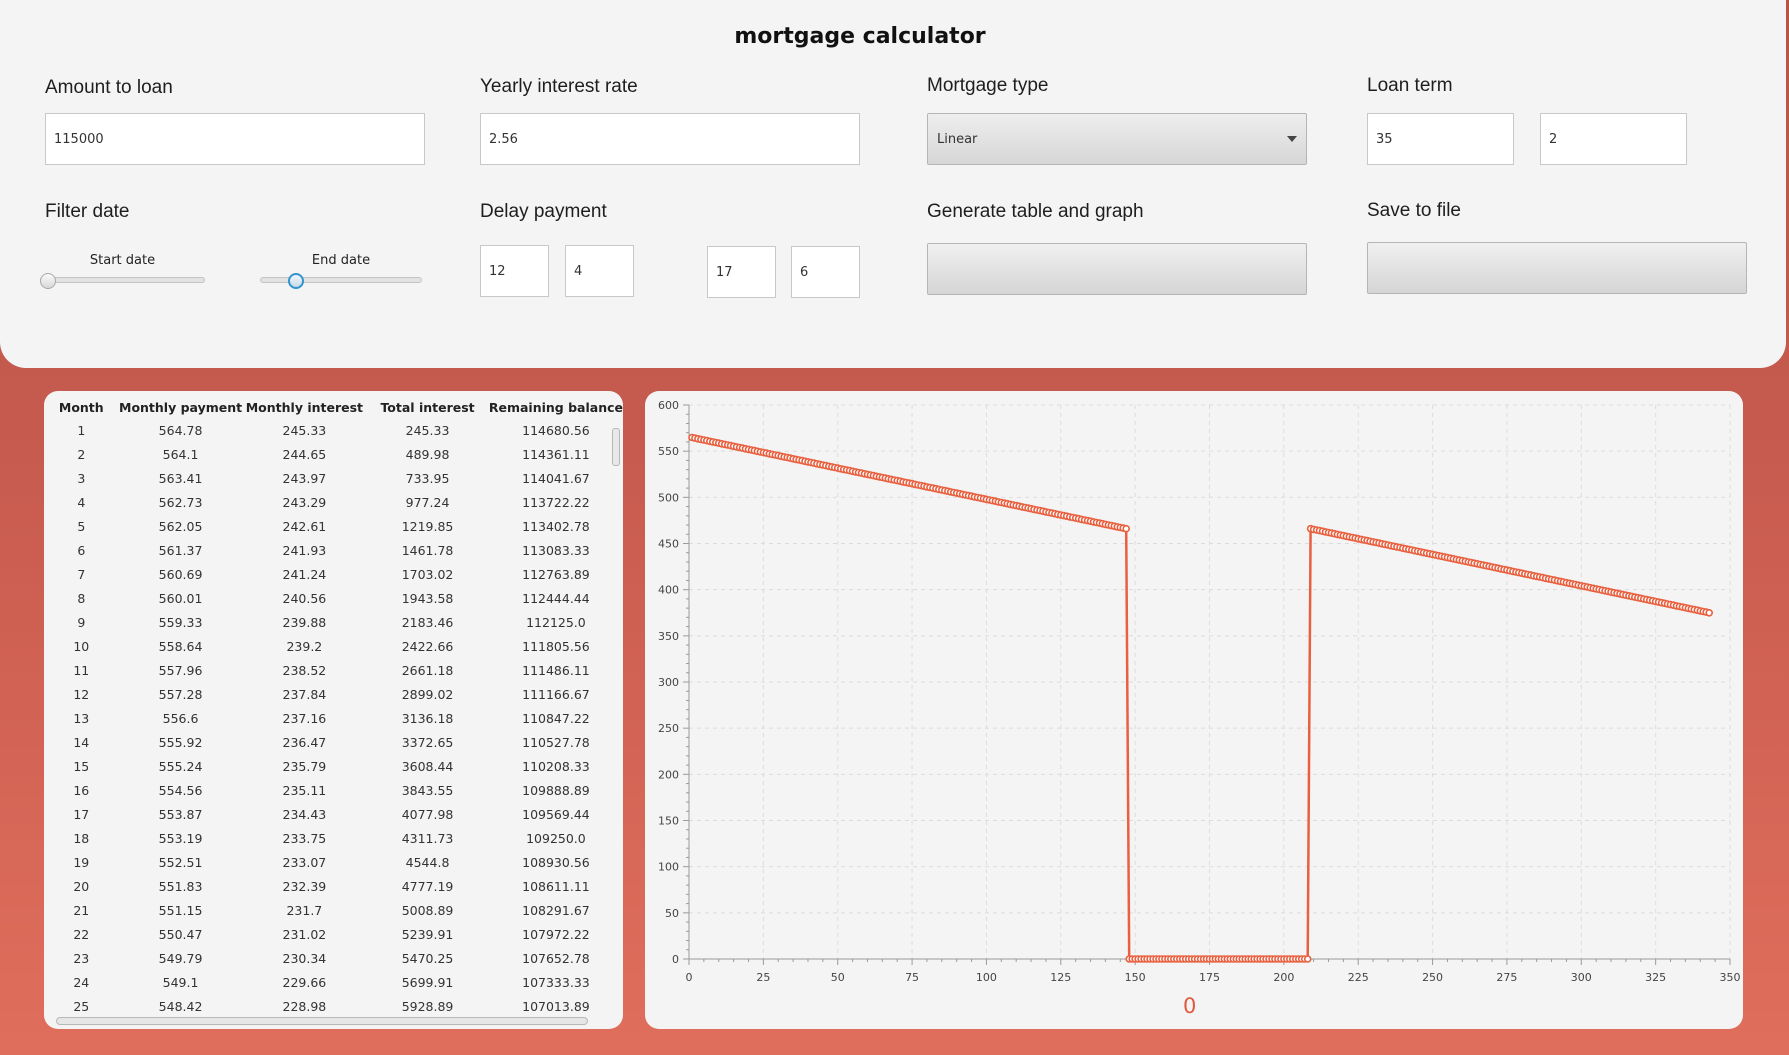  Describe the element at coordinates (1117, 139) in the screenshot. I see `mortgage-type-select: Linear` at that location.